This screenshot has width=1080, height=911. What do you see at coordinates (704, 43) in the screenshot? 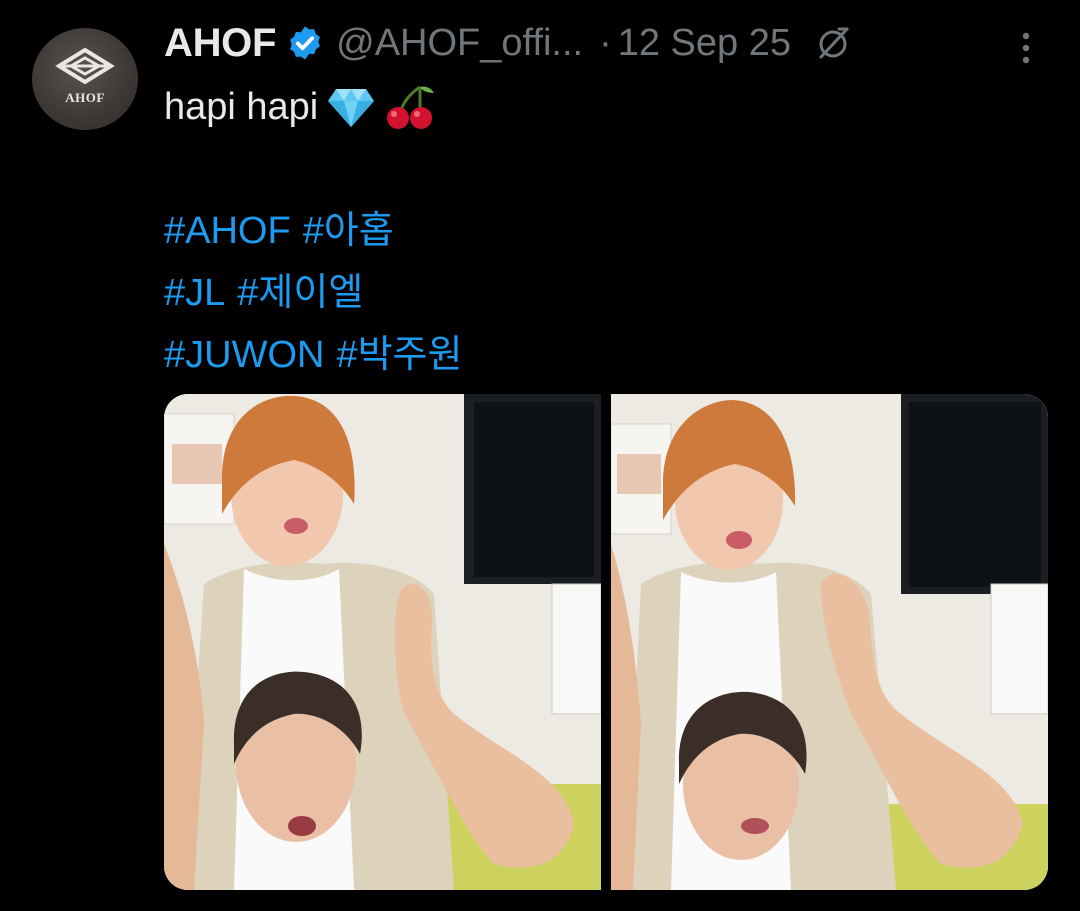
I see `tweet-date: 12 Sep 25` at bounding box center [704, 43].